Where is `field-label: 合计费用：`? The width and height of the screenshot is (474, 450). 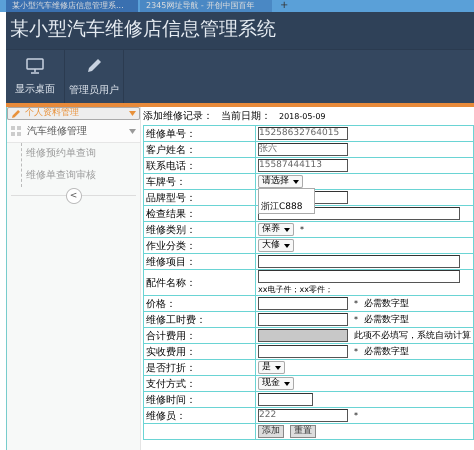
field-label: 合计费用： is located at coordinates (200, 336).